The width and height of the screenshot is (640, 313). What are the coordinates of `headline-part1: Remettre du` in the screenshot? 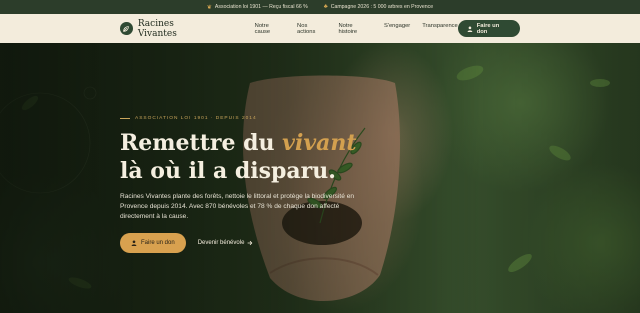 It's located at (201, 143).